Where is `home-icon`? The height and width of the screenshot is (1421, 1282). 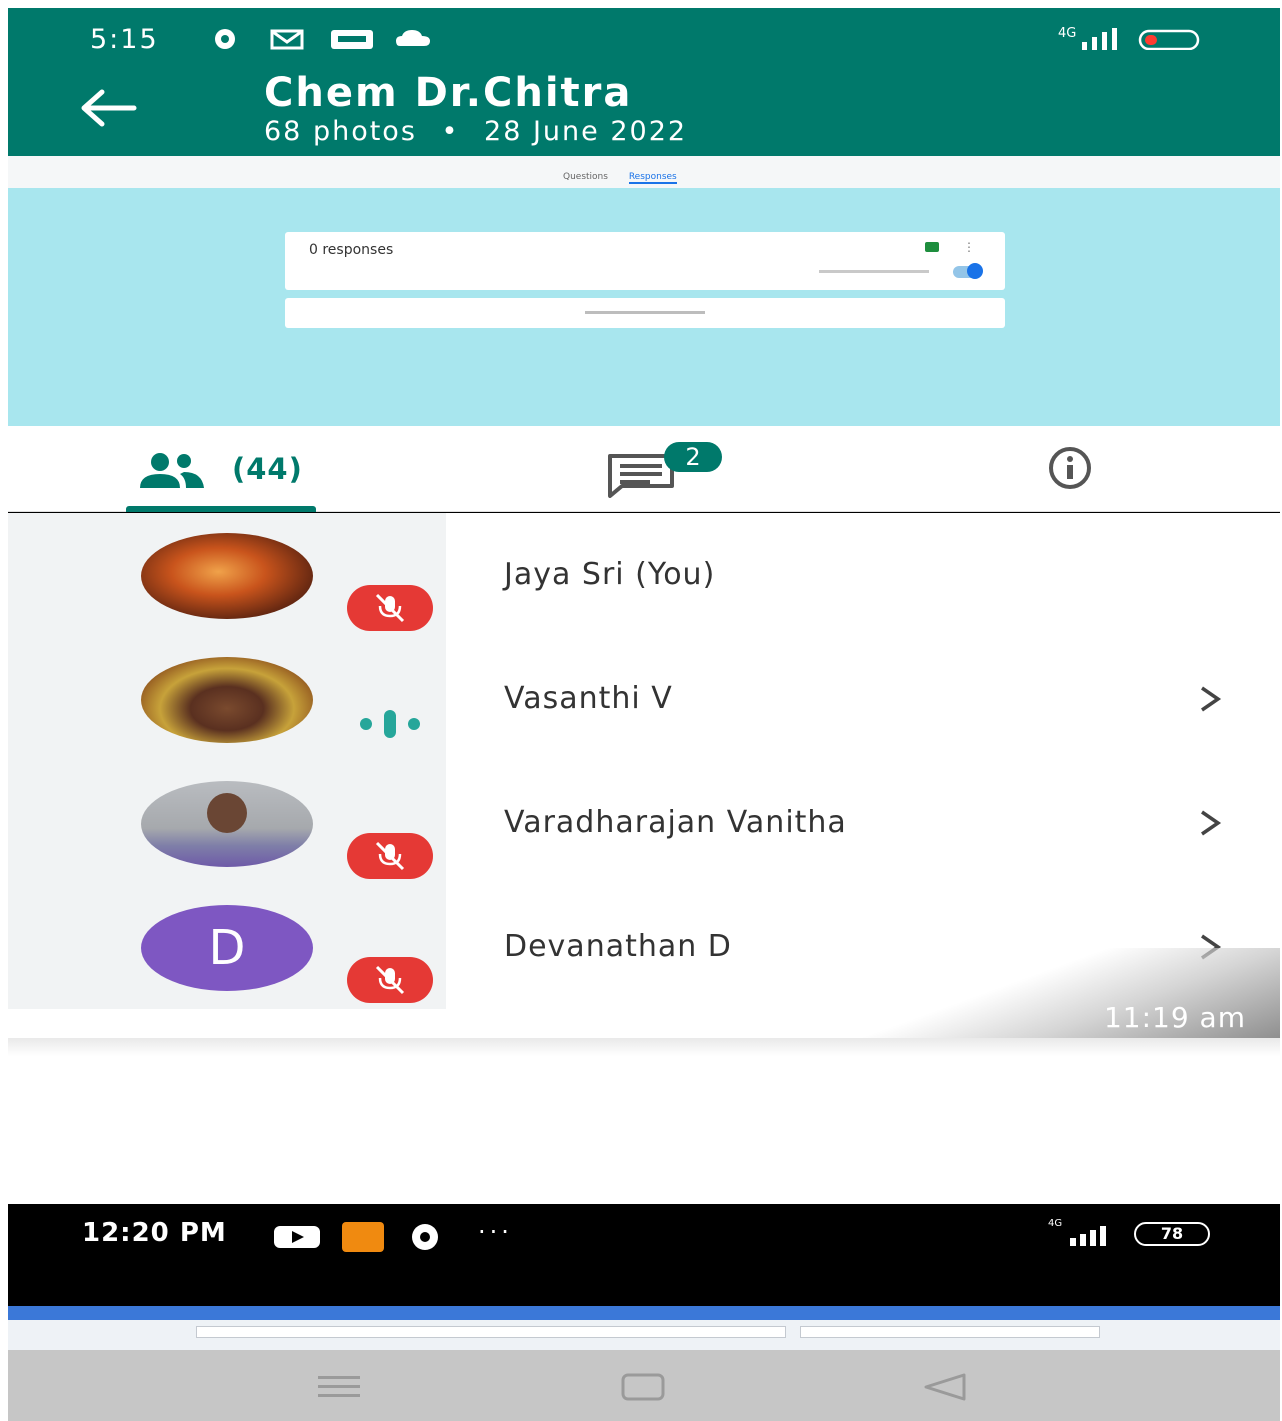 home-icon is located at coordinates (643, 1387).